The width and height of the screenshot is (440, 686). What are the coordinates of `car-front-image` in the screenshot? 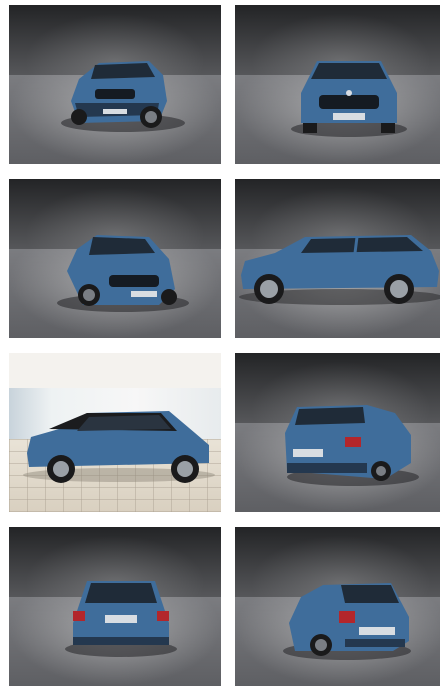 It's located at (349, 99).